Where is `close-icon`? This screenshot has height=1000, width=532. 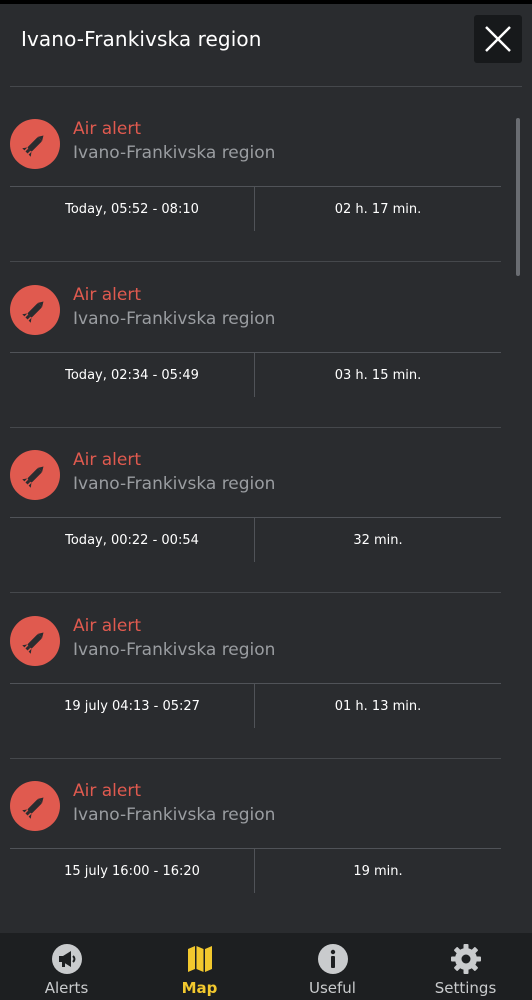
close-icon is located at coordinates (498, 39).